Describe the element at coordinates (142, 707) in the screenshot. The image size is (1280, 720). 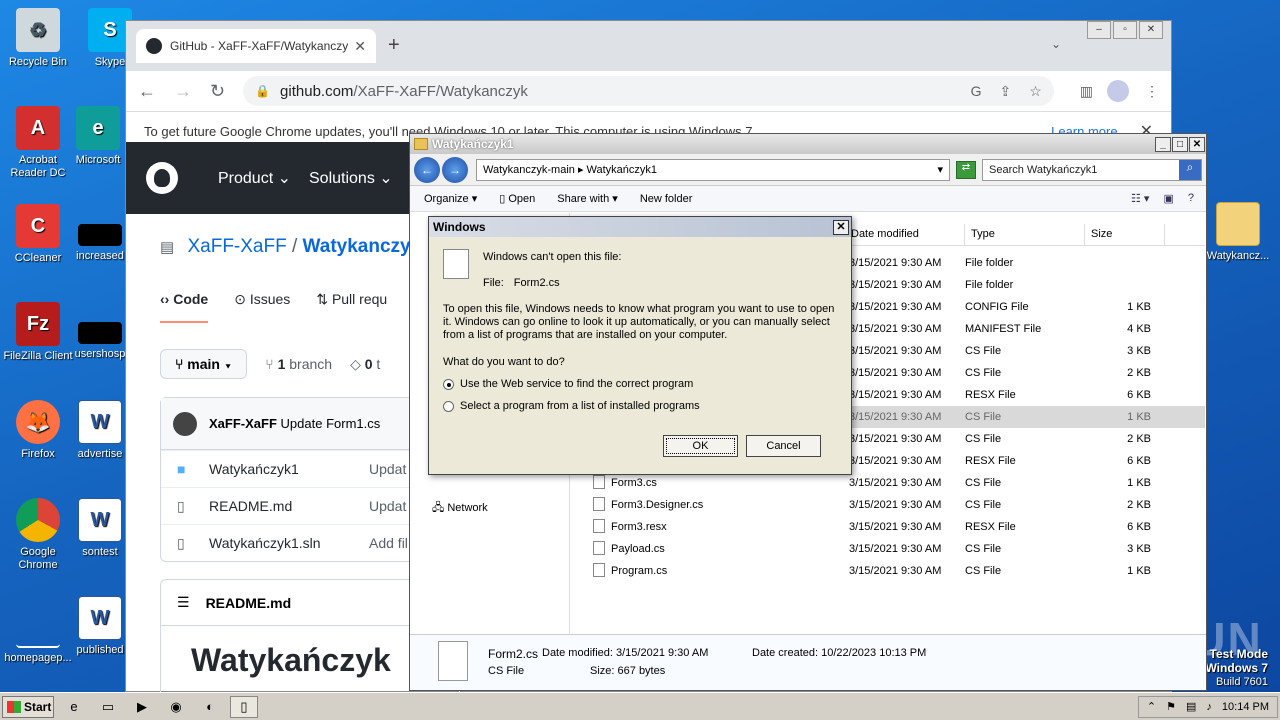
I see `media-player-icon: ▶` at that location.